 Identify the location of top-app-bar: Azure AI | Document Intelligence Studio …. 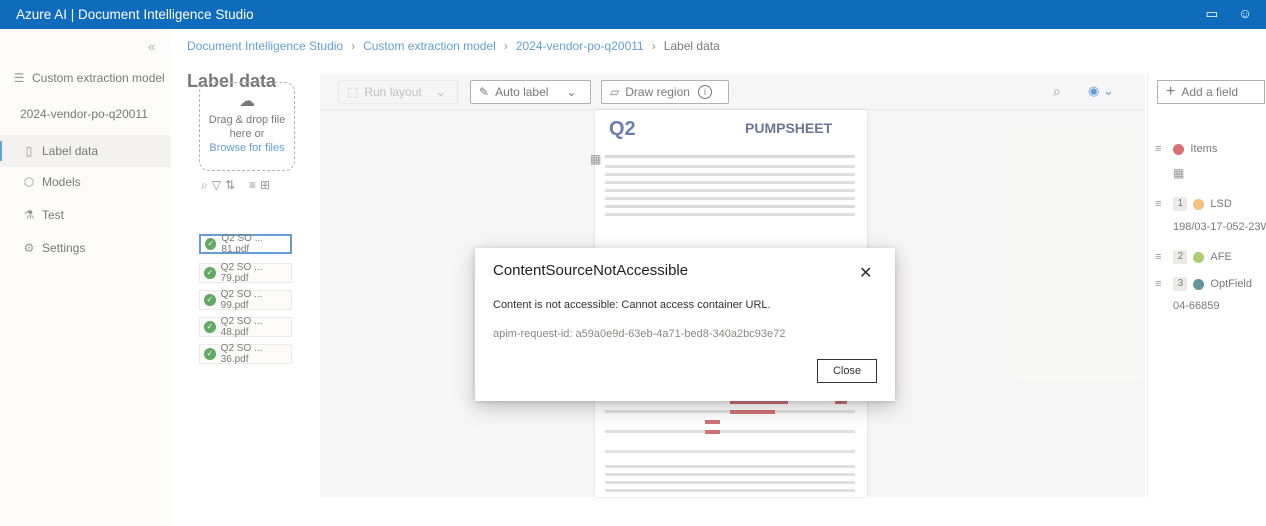
(633, 14).